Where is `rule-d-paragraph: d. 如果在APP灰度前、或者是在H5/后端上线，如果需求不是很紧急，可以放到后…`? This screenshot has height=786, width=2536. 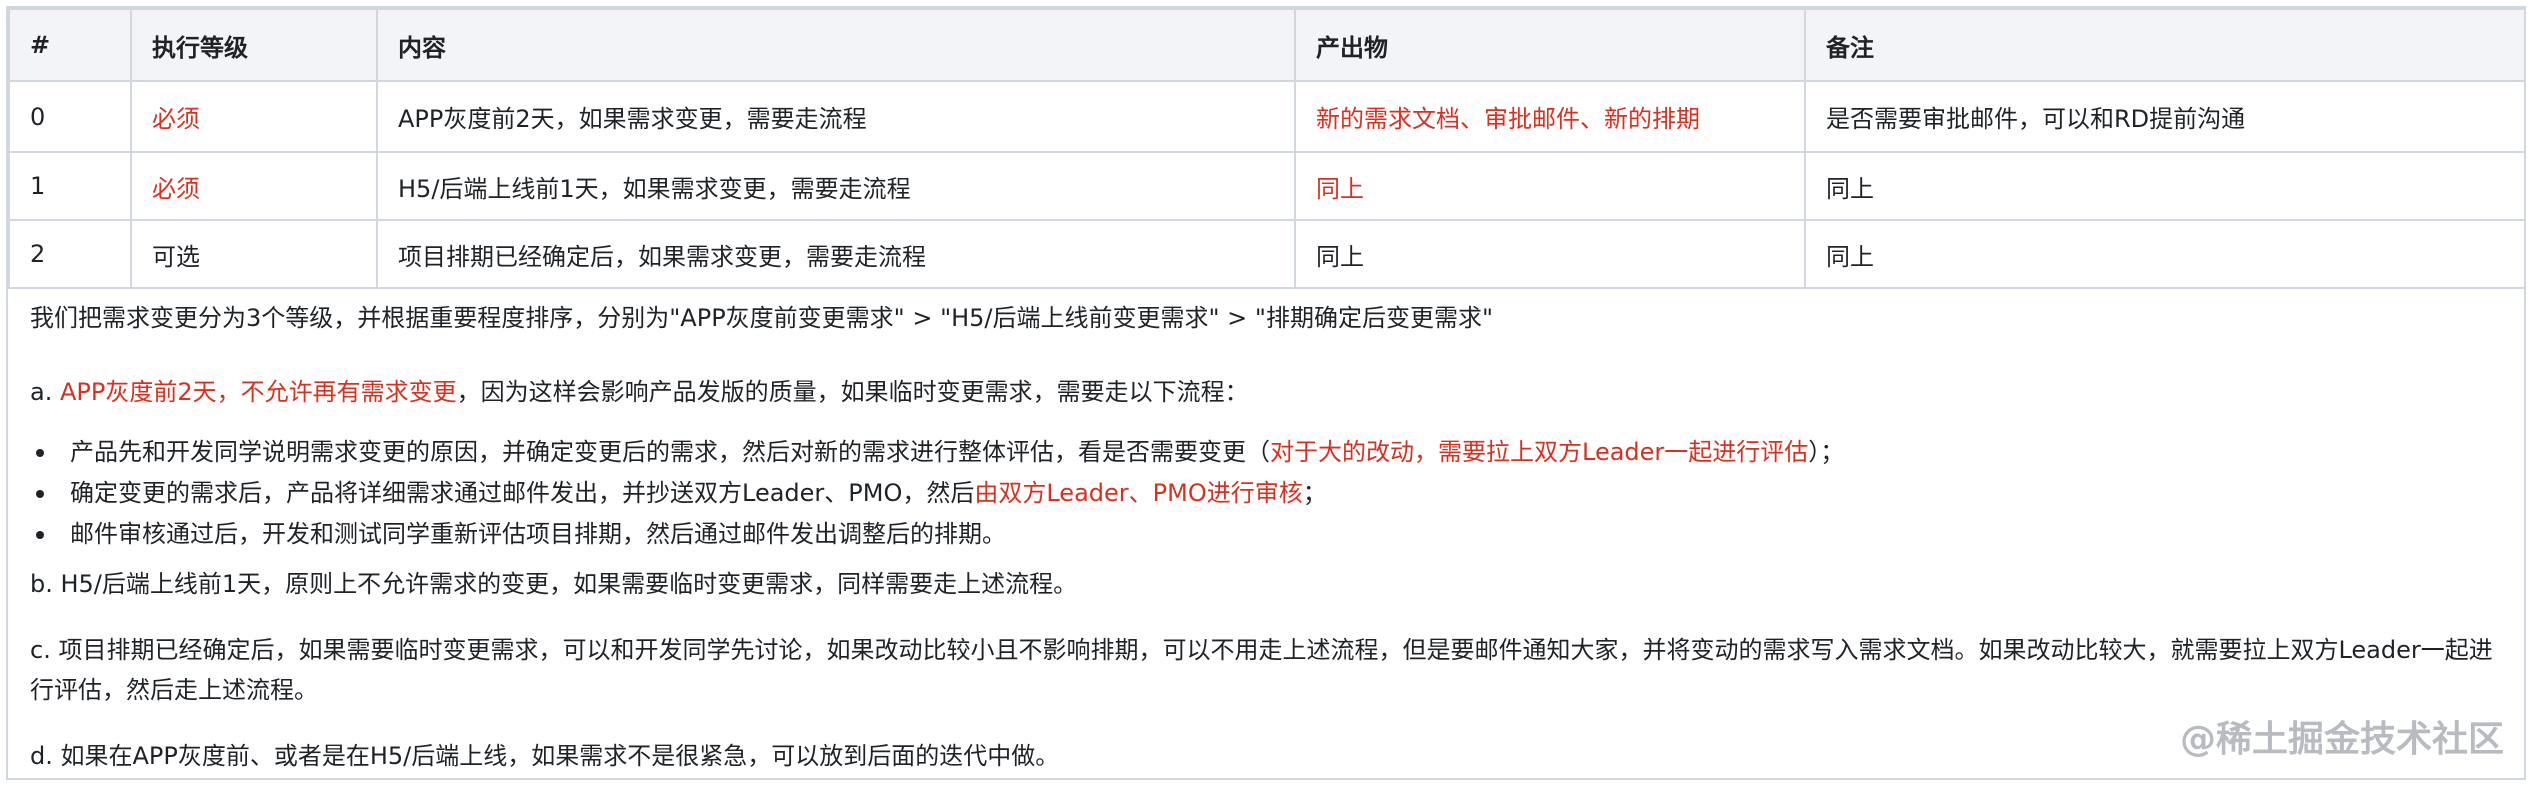 rule-d-paragraph: d. 如果在APP灰度前、或者是在H5/后端上线，如果需求不是很紧急，可以放到后… is located at coordinates (545, 756).